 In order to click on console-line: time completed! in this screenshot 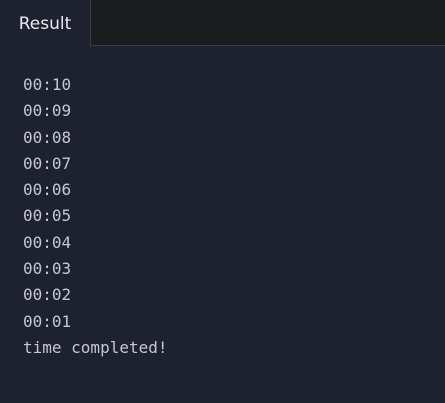, I will do `click(95, 347)`.